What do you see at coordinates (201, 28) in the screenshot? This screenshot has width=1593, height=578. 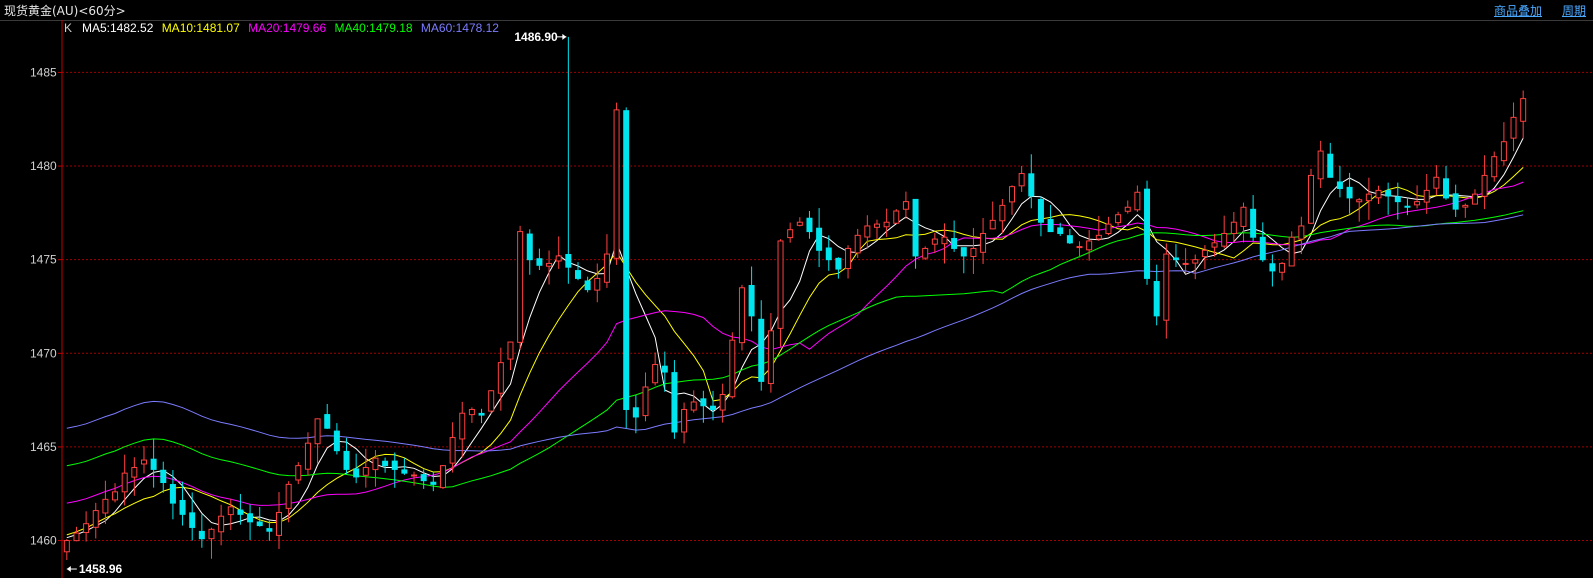 I see `legend-ma10: MA10:1481.07` at bounding box center [201, 28].